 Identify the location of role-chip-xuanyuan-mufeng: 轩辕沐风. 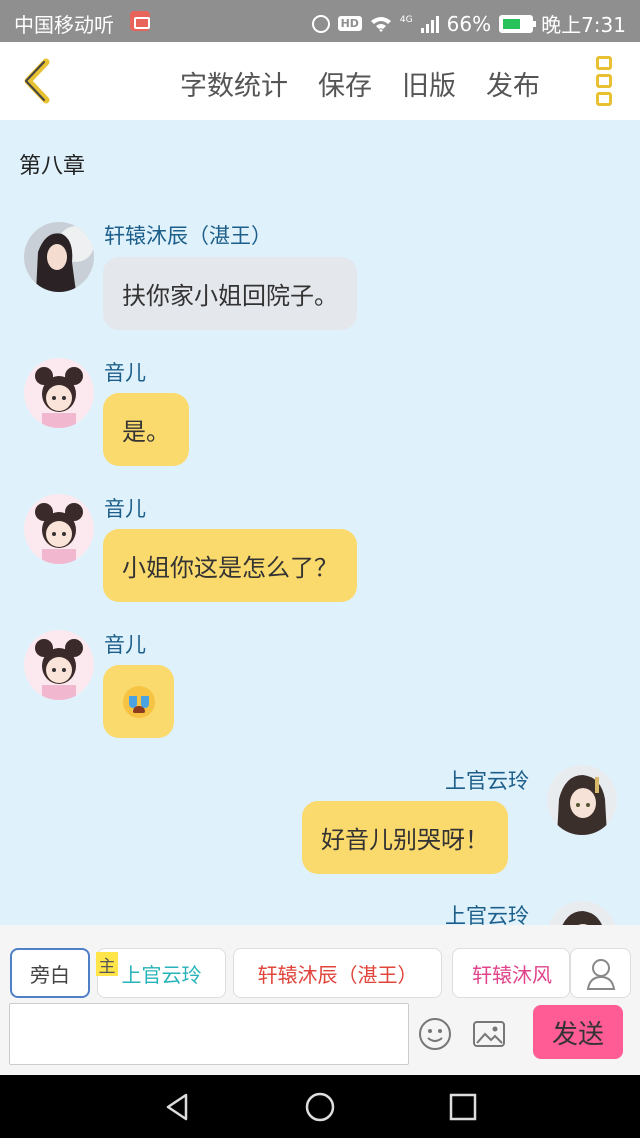
(511, 973).